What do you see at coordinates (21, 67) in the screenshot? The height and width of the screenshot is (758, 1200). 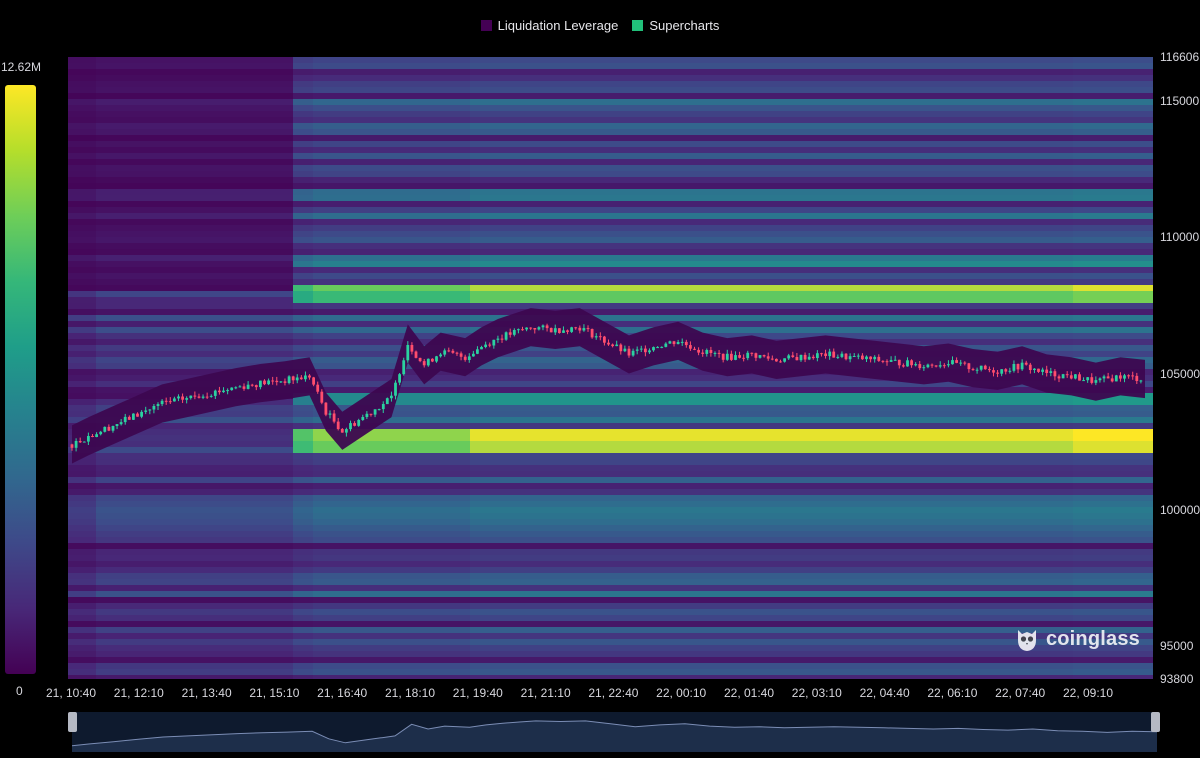 I see `colorbar-max-label: 12.62M` at bounding box center [21, 67].